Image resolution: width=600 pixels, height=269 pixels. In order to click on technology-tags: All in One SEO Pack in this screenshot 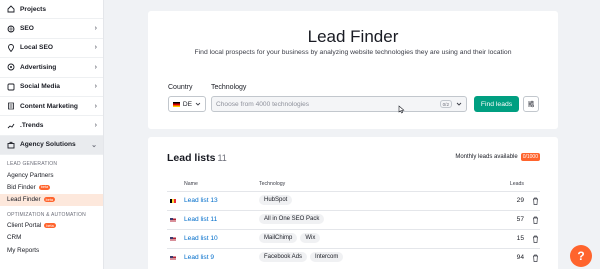, I will do `click(292, 219)`.